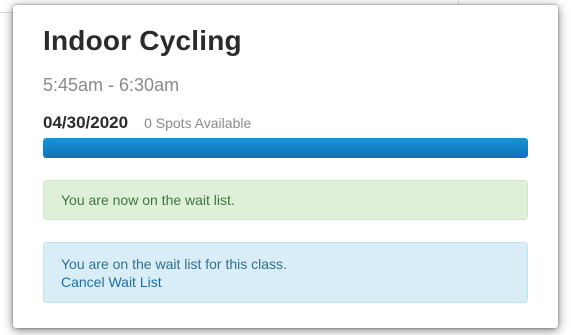 Image resolution: width=571 pixels, height=335 pixels. Describe the element at coordinates (174, 264) in the screenshot. I see `info-message: You are on the wait list for this class.` at that location.